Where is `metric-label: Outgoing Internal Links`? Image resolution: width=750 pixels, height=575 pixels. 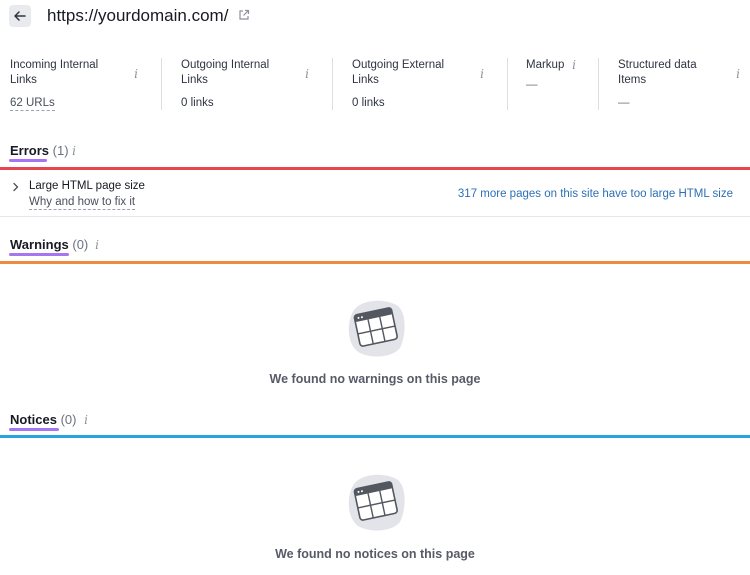 metric-label: Outgoing Internal Links is located at coordinates (225, 72).